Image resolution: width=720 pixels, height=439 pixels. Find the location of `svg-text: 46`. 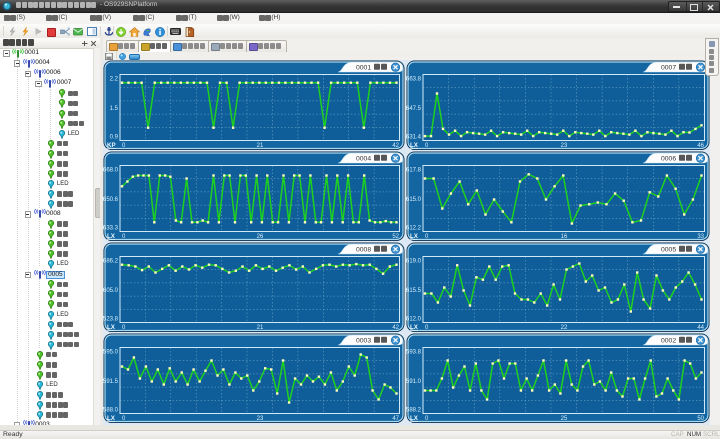

svg-text: 46 is located at coordinates (700, 146).